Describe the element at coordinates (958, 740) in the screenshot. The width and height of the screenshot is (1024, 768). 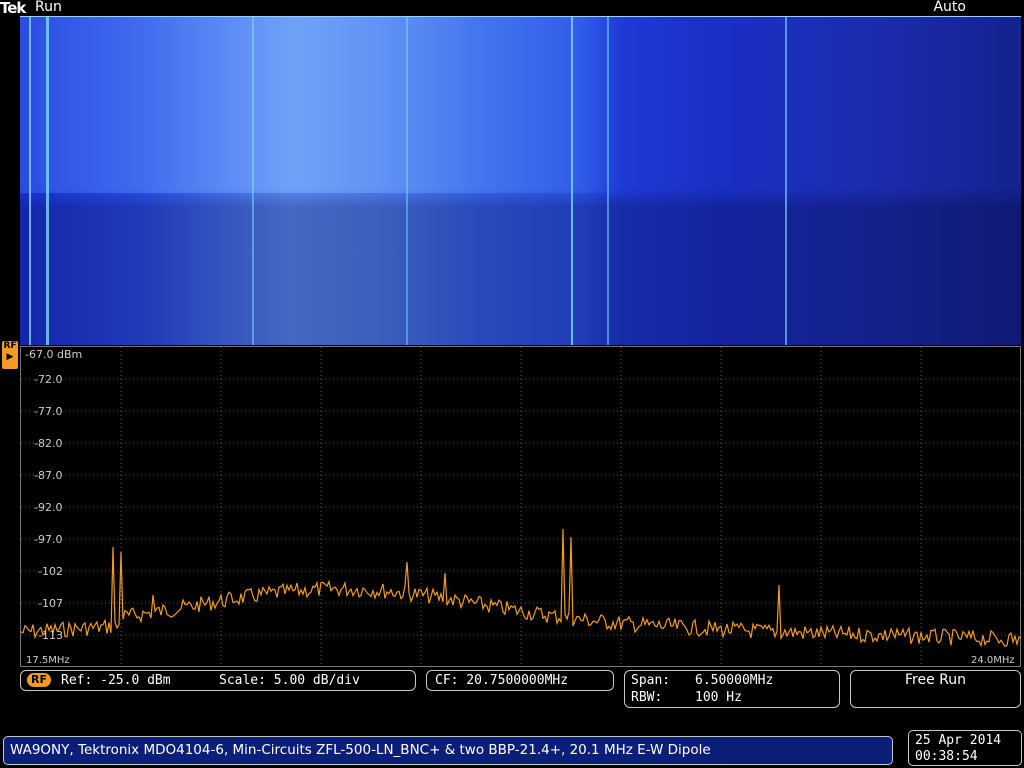
I see `date-text: 25 Apr 2014` at that location.